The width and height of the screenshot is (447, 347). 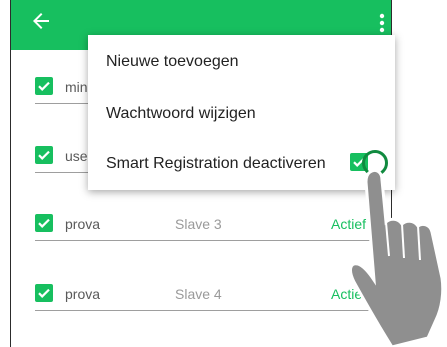 I want to click on arrow-left-icon, so click(x=41, y=21).